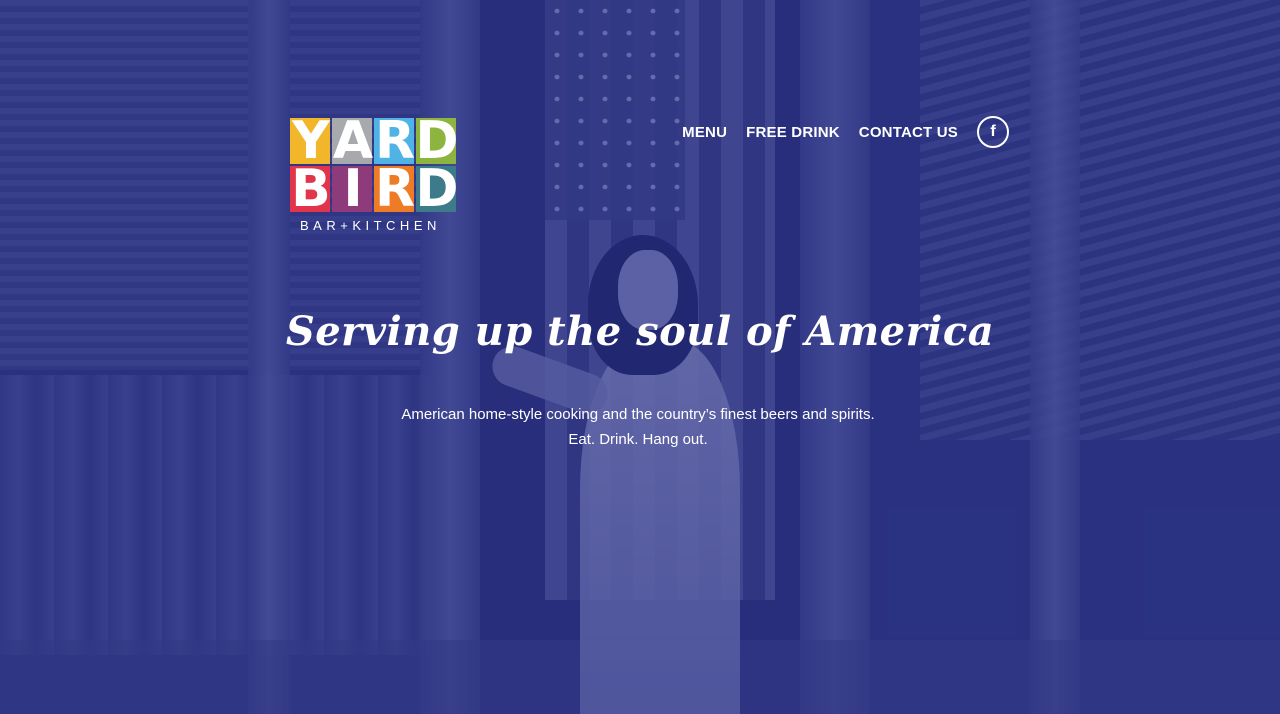  I want to click on logo-row-bird: B I R D, so click(375, 189).